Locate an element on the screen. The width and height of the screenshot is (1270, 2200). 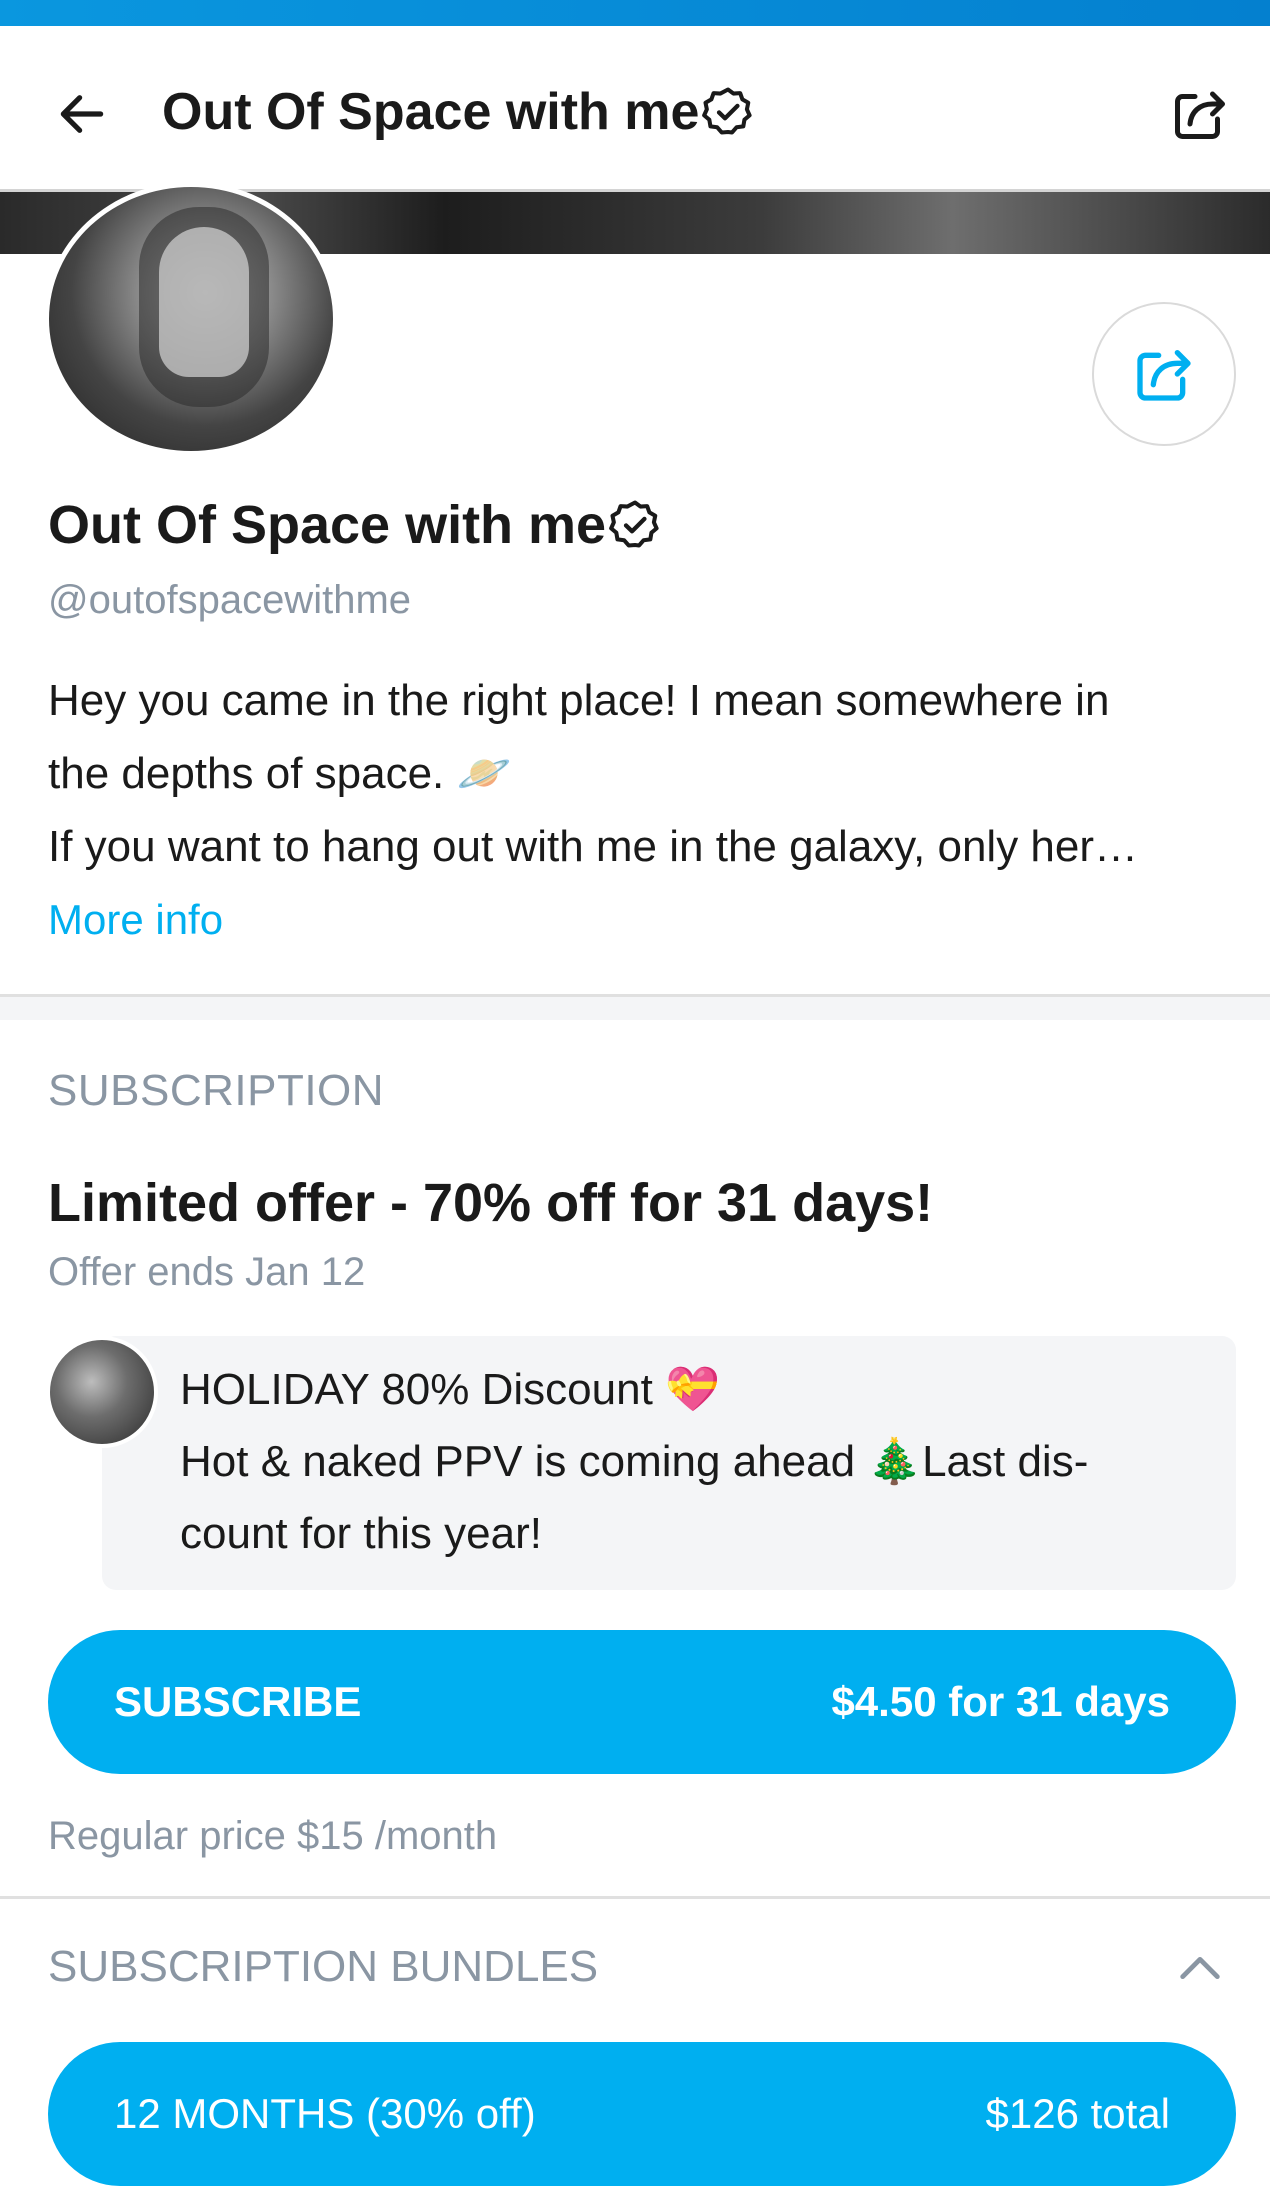
offer-ends: Offer ends Jan 12 is located at coordinates (207, 1272).